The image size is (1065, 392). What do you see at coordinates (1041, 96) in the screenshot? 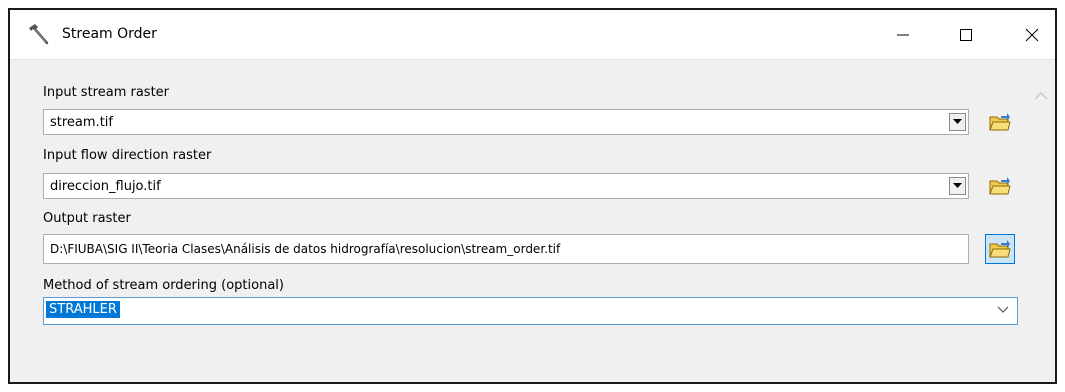
I see `scroll-up-icon` at bounding box center [1041, 96].